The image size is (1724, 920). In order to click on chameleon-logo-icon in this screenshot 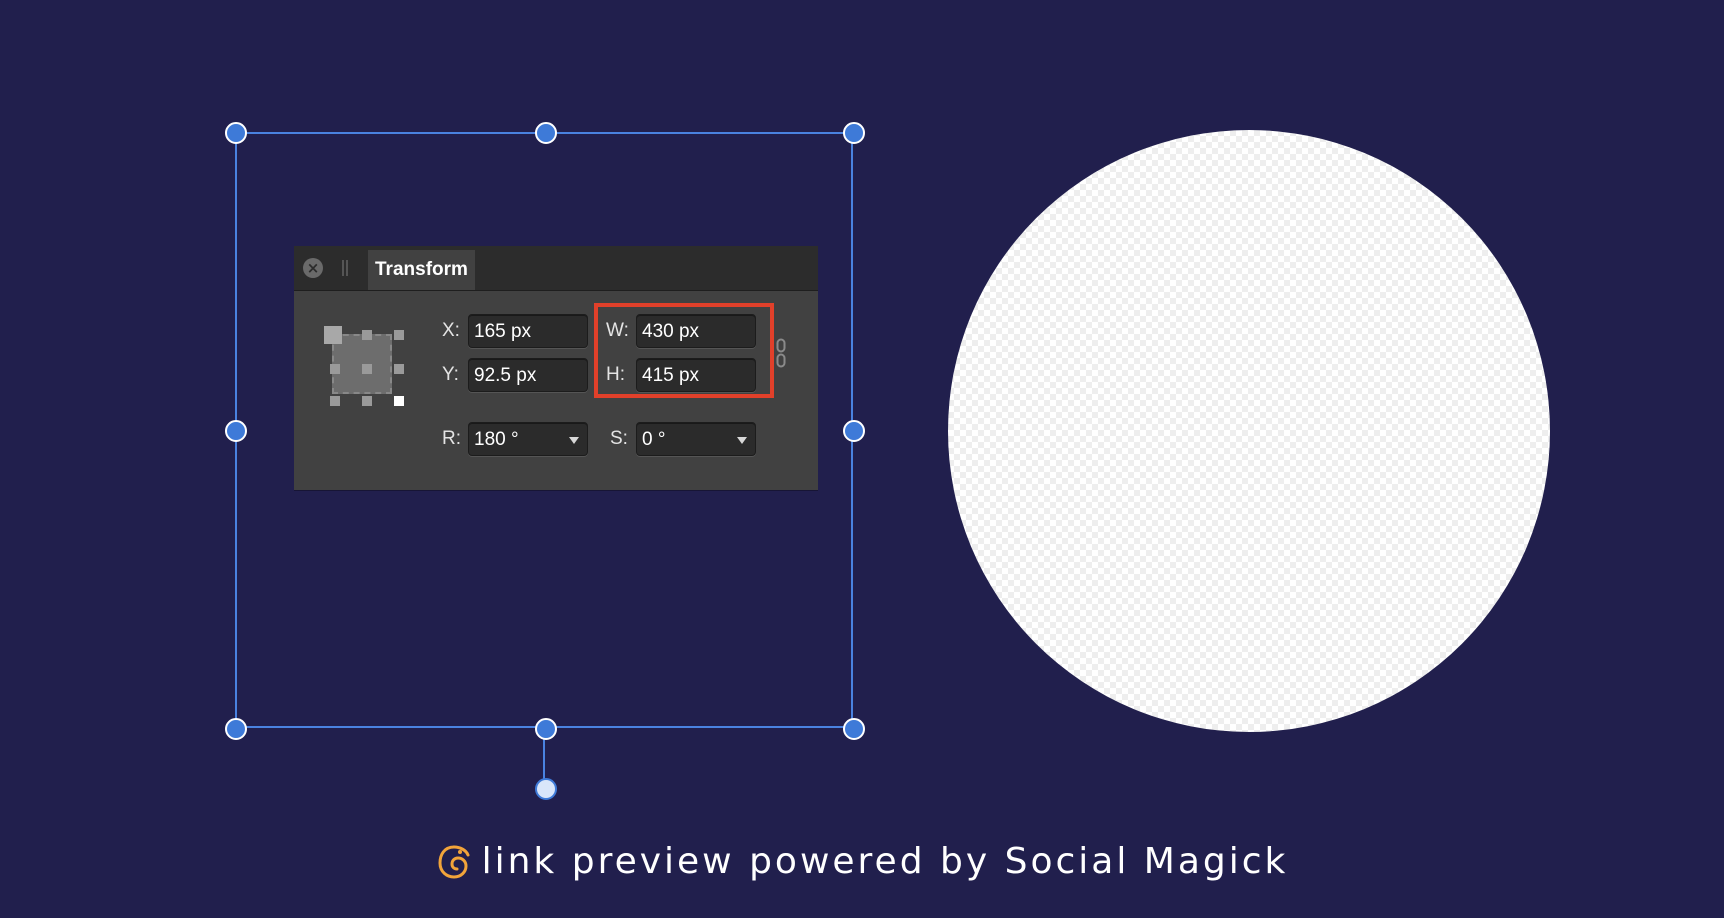, I will do `click(454, 862)`.